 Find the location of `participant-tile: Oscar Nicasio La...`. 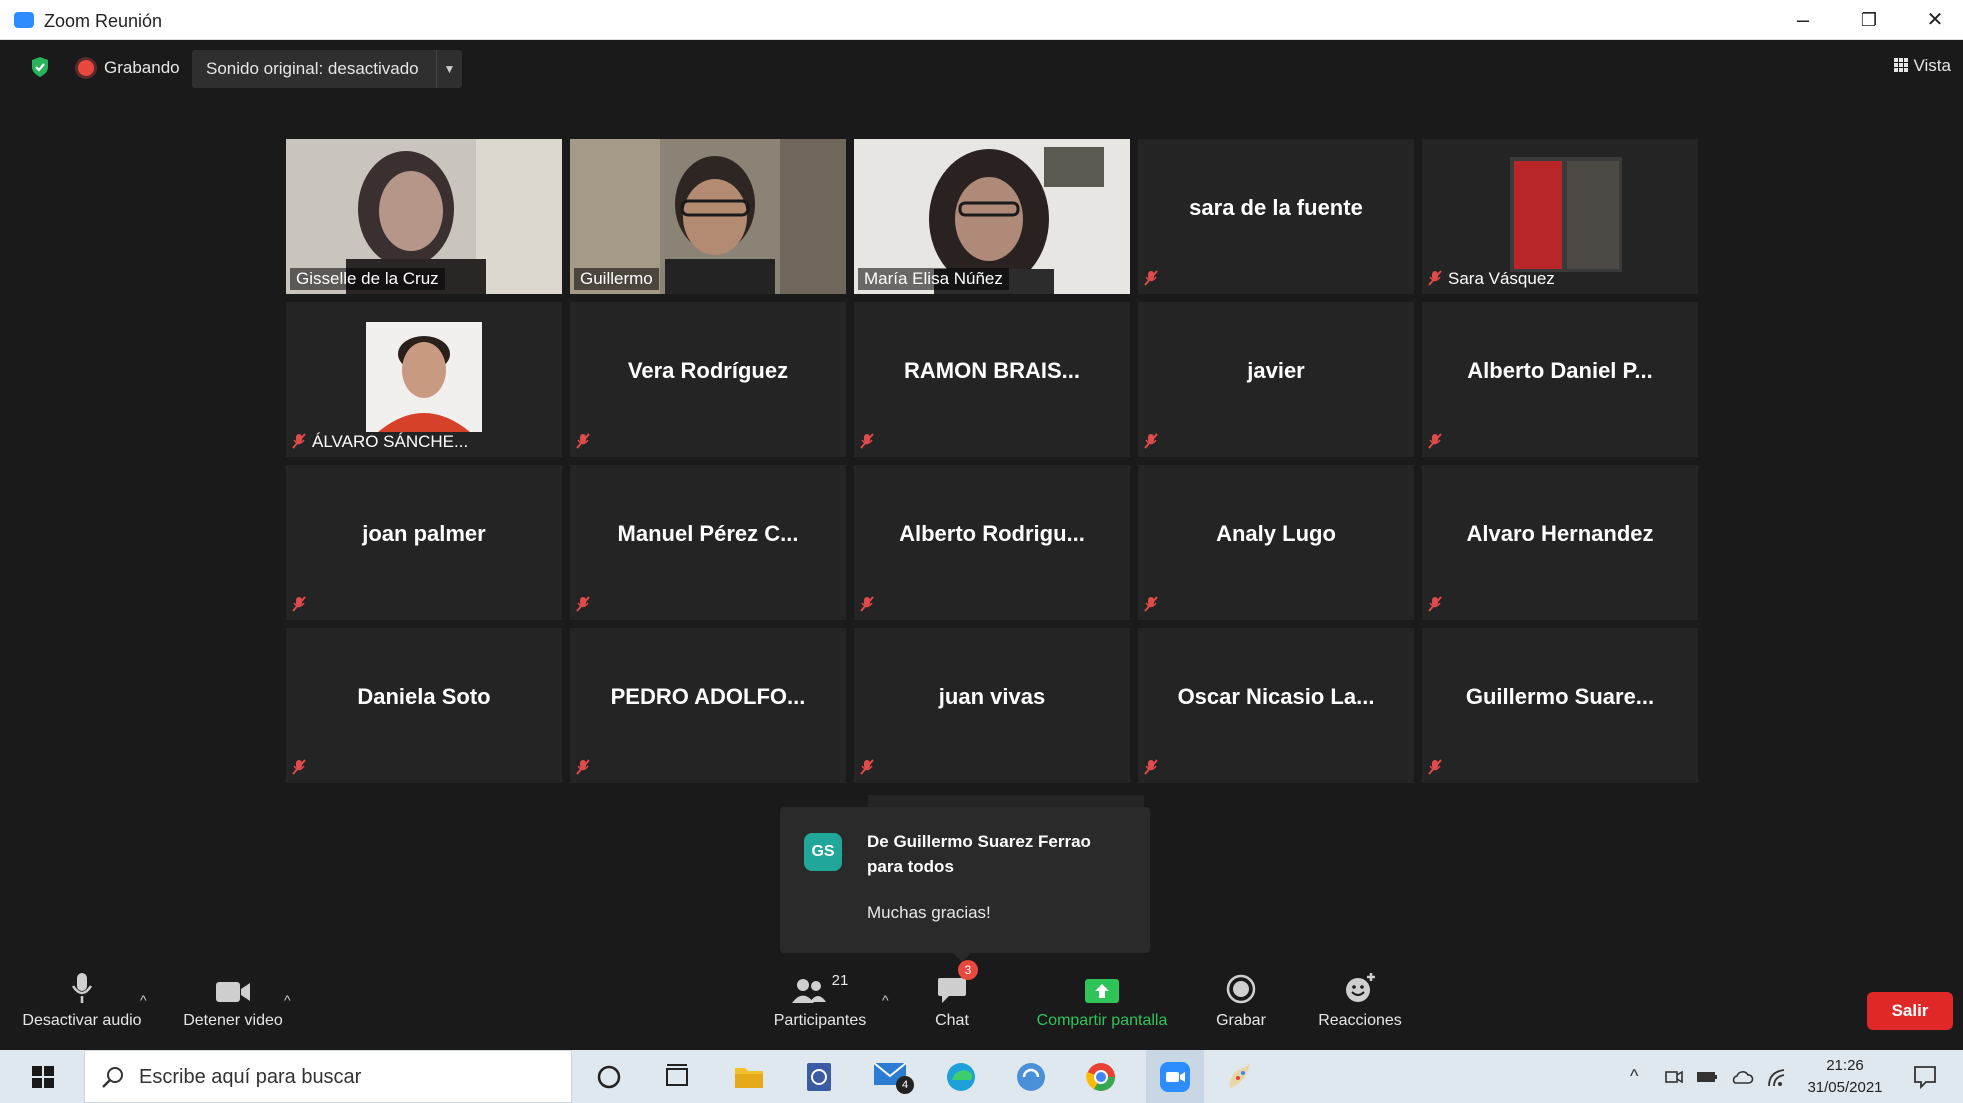

participant-tile: Oscar Nicasio La... is located at coordinates (1276, 705).